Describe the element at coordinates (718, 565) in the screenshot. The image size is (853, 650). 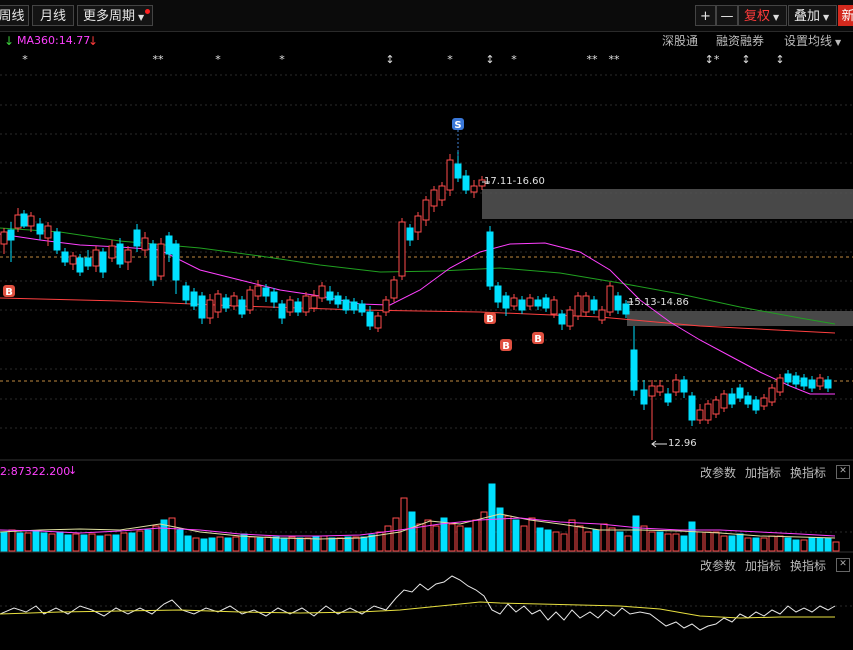
I see `indicator-change-params-link: 改参数` at that location.